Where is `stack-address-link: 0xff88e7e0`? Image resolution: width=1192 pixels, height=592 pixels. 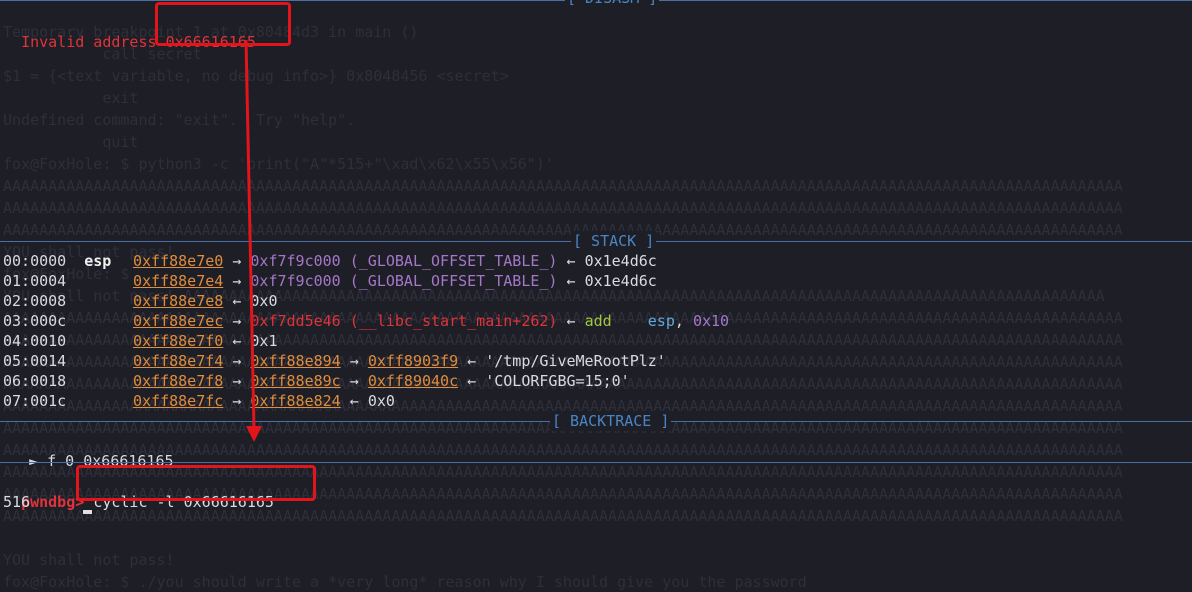
stack-address-link: 0xff88e7e0 is located at coordinates (178, 261).